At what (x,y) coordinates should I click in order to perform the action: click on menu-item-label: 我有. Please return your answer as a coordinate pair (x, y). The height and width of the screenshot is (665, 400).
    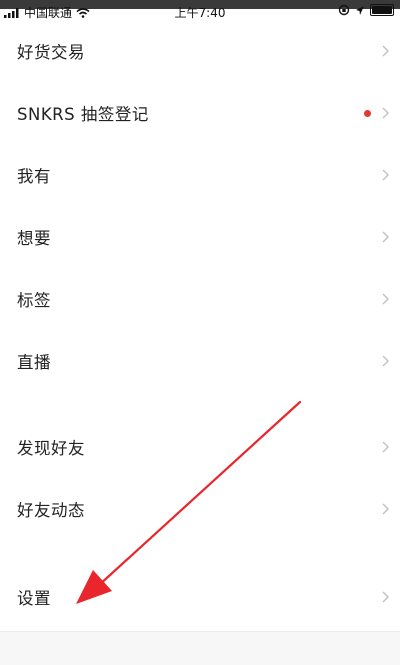
    Looking at the image, I should click on (34, 176).